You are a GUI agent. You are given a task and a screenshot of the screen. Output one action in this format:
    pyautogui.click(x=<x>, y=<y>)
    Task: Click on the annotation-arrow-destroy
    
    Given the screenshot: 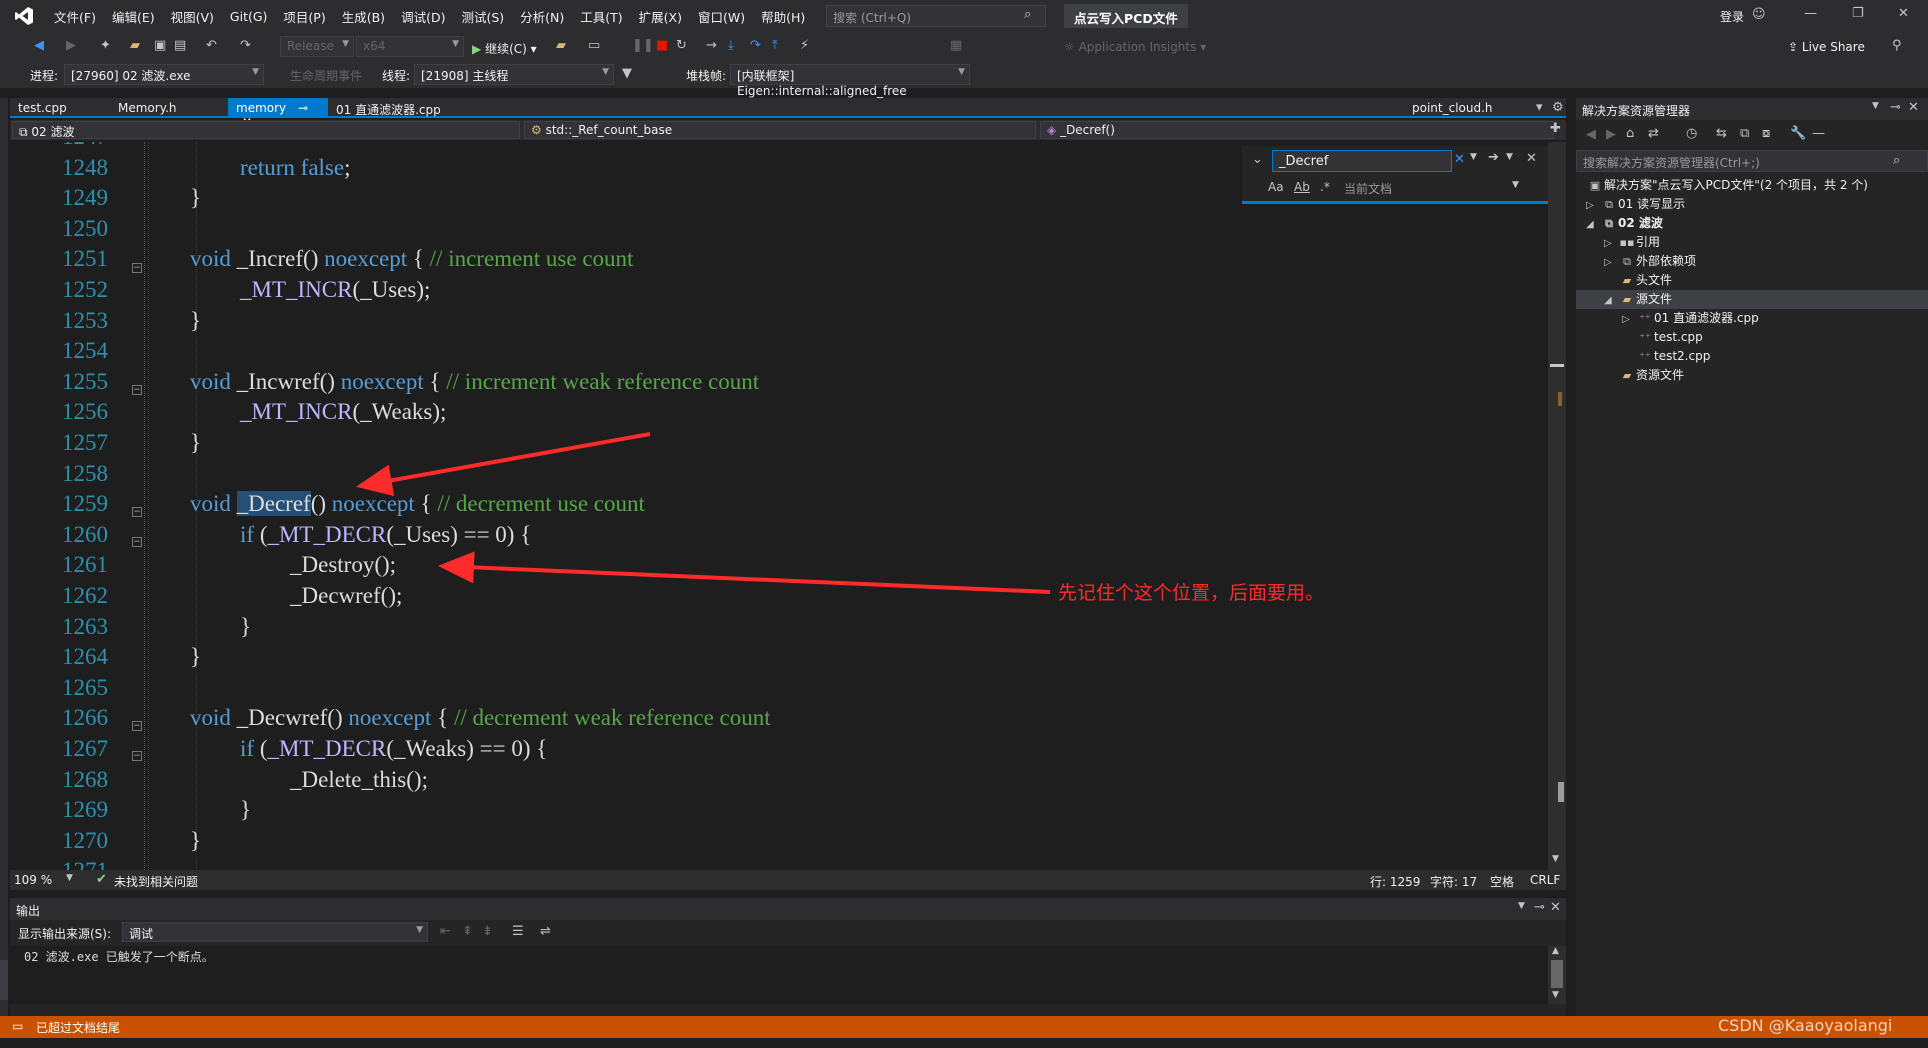 What is the action you would take?
    pyautogui.click(x=744, y=572)
    